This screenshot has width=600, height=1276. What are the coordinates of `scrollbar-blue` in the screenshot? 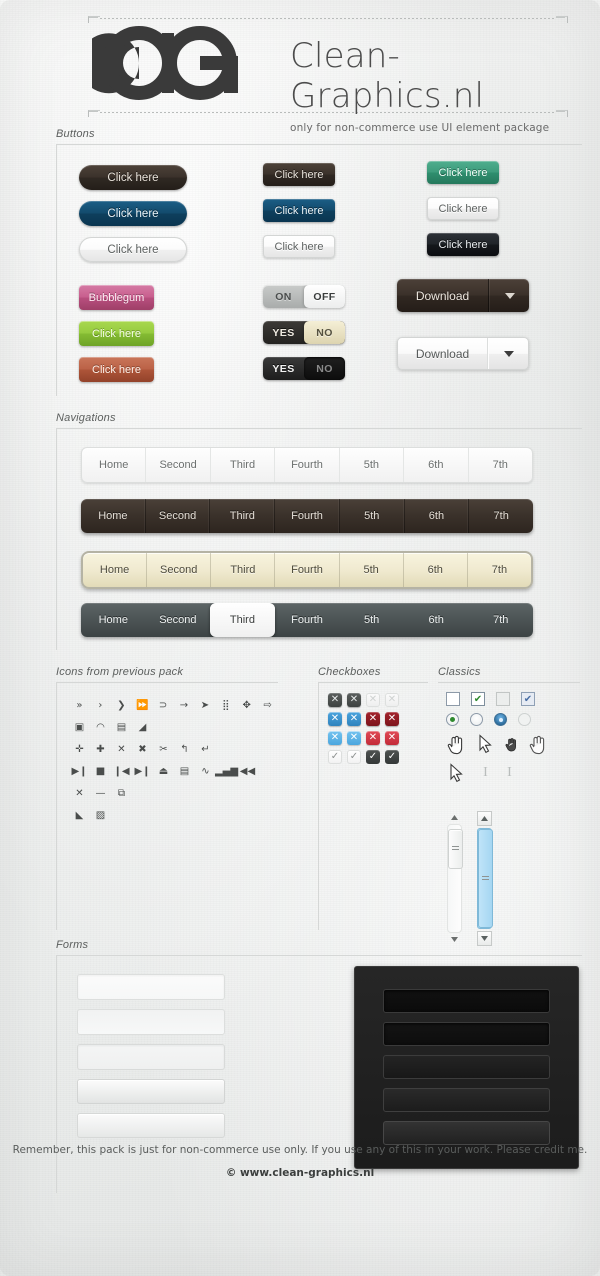 It's located at (484, 878).